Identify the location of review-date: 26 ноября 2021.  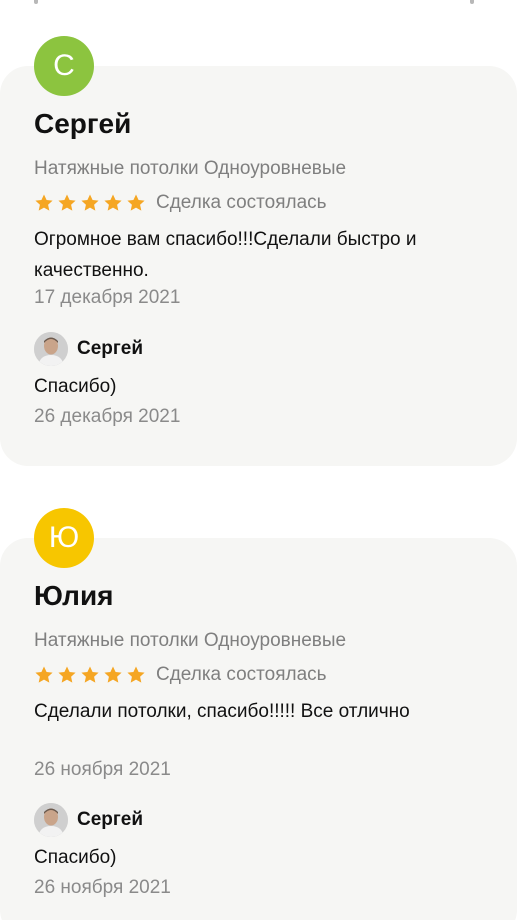
(102, 769).